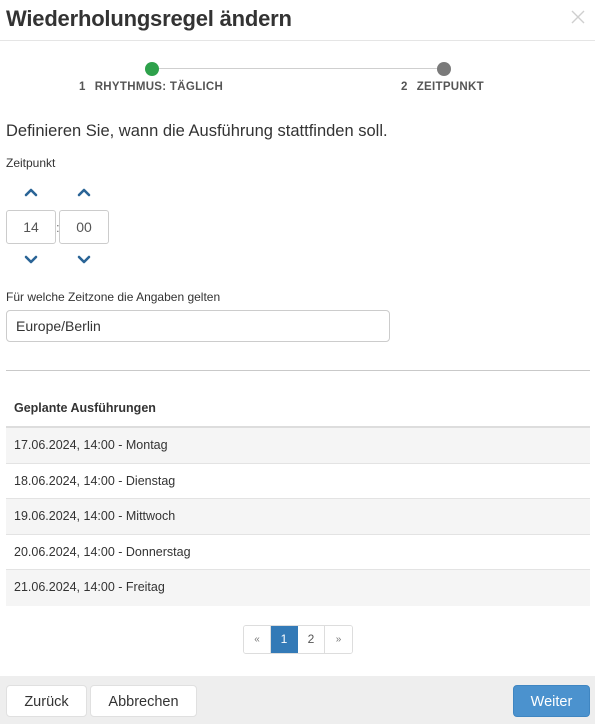  I want to click on cancel-button: Abbrechen, so click(143, 701).